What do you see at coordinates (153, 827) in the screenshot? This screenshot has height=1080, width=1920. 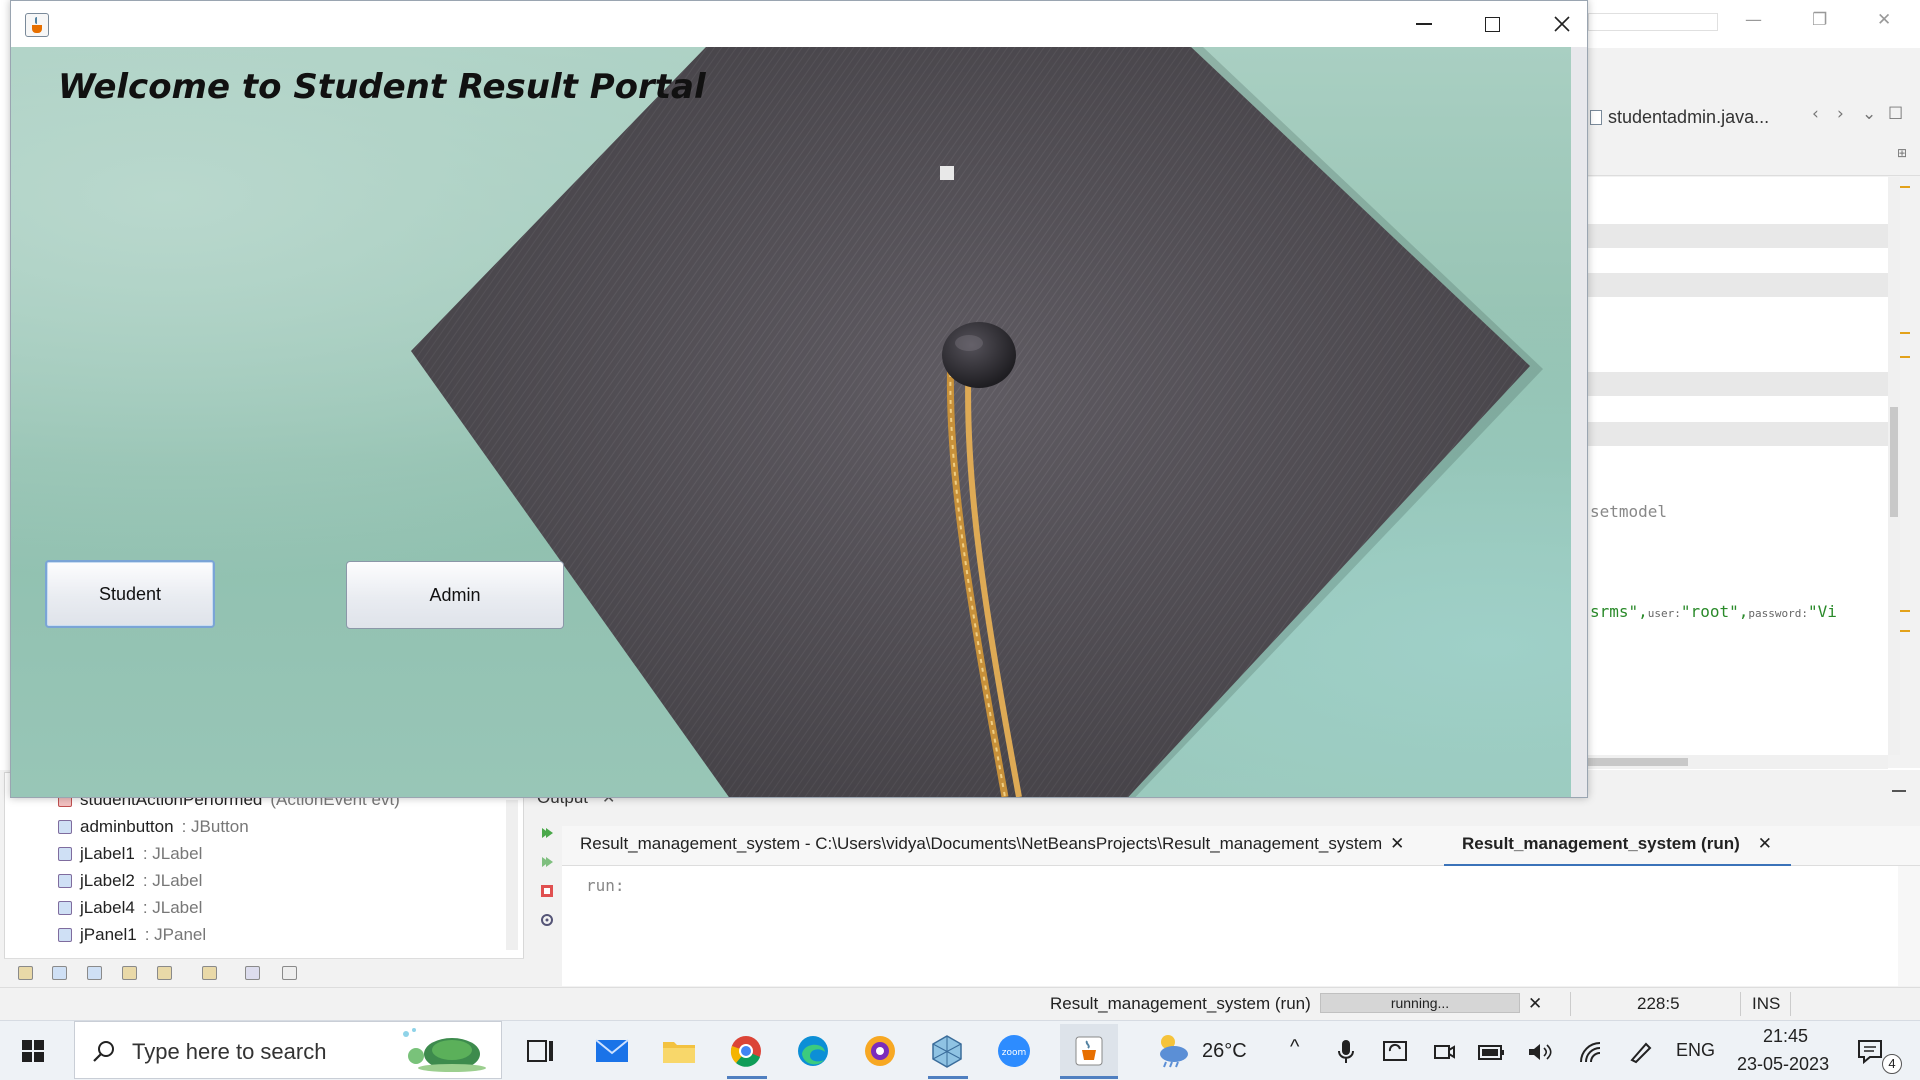 I see `navigator-item: adminbutton : JButton` at bounding box center [153, 827].